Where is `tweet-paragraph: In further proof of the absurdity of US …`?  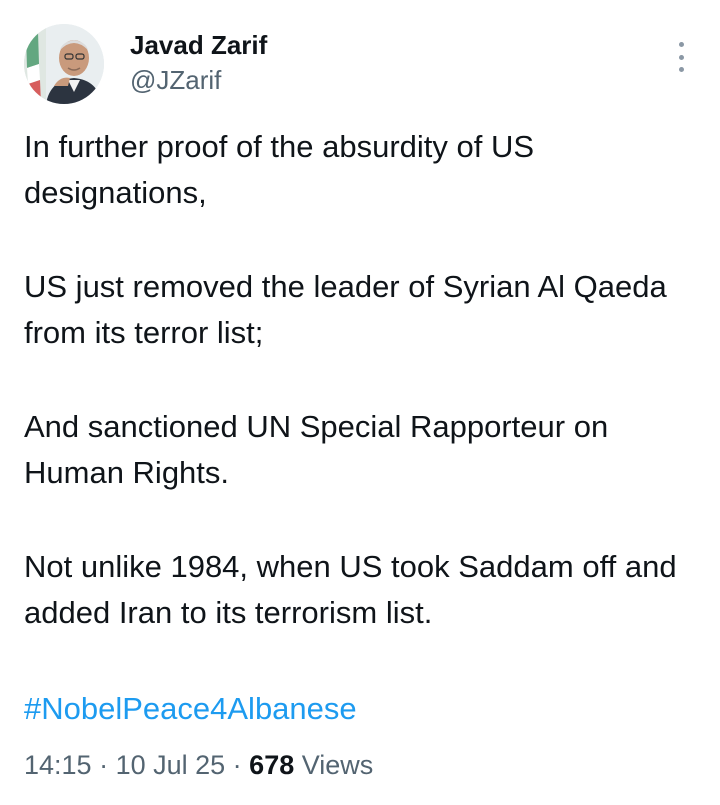 tweet-paragraph: In further proof of the absurdity of US … is located at coordinates (279, 169).